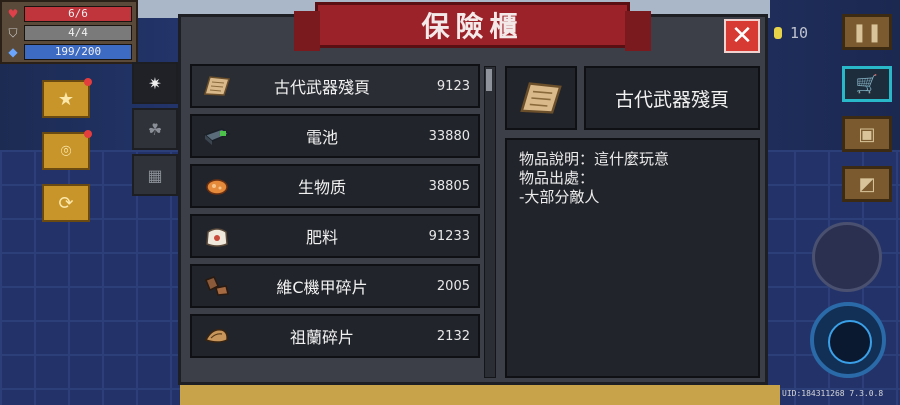 The image size is (900, 405). I want to click on player-stats: ♥ 6/6 ⛉ 4/4 ◆ 199/200, so click(69, 32).